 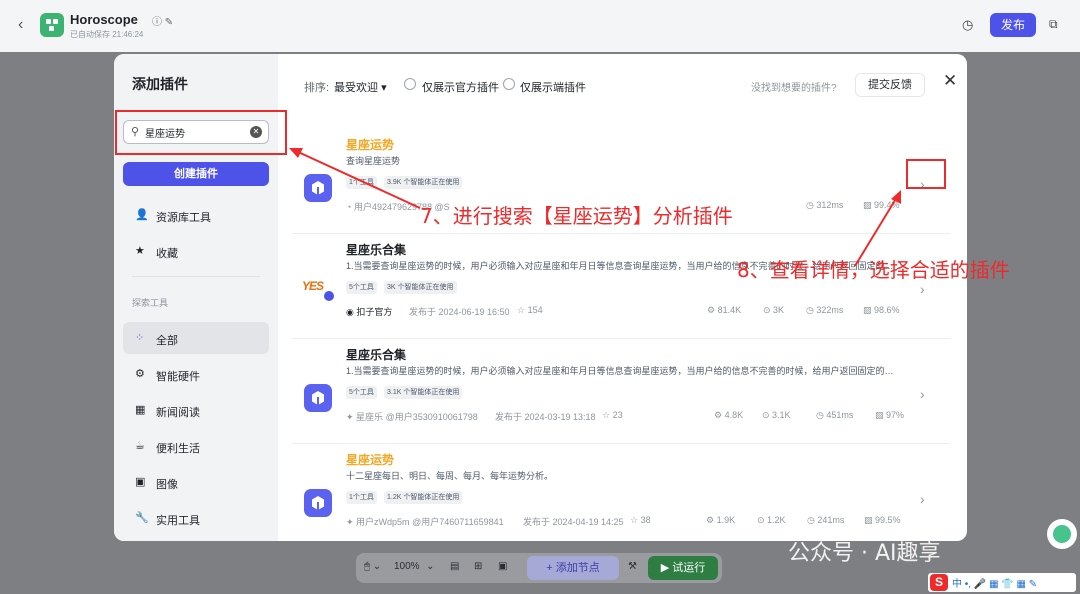 I want to click on annotation-arrows, so click(x=595, y=207).